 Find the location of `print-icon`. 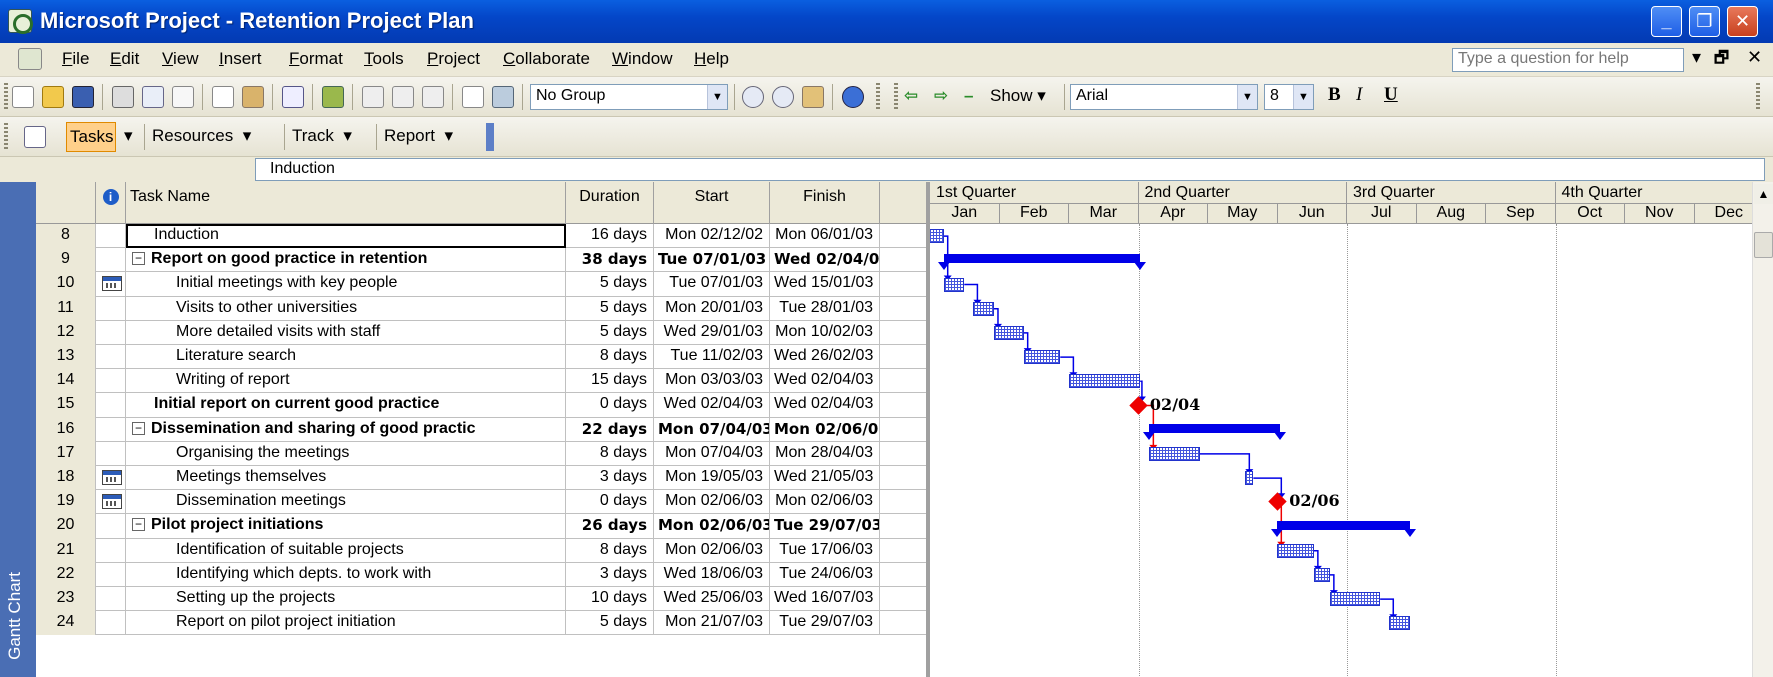

print-icon is located at coordinates (123, 97).